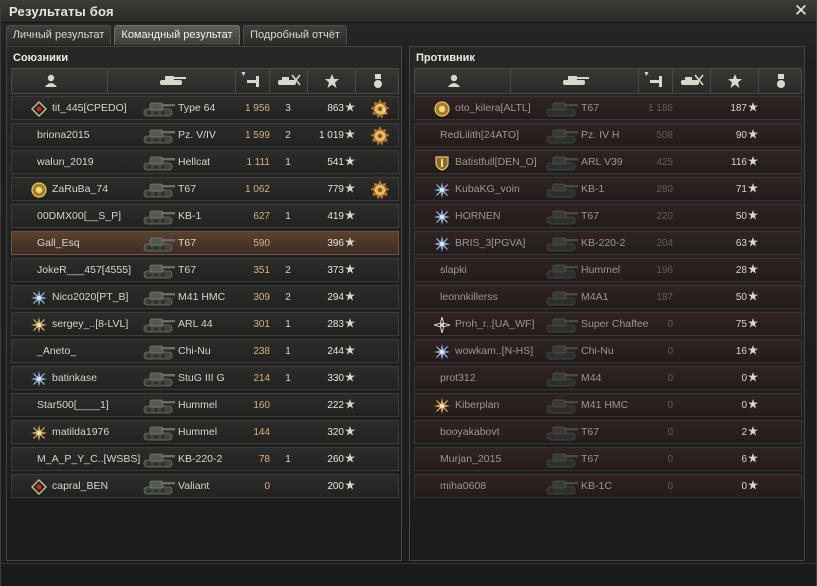  What do you see at coordinates (58, 35) in the screenshot?
I see `tab-personal-result: Личный результат` at bounding box center [58, 35].